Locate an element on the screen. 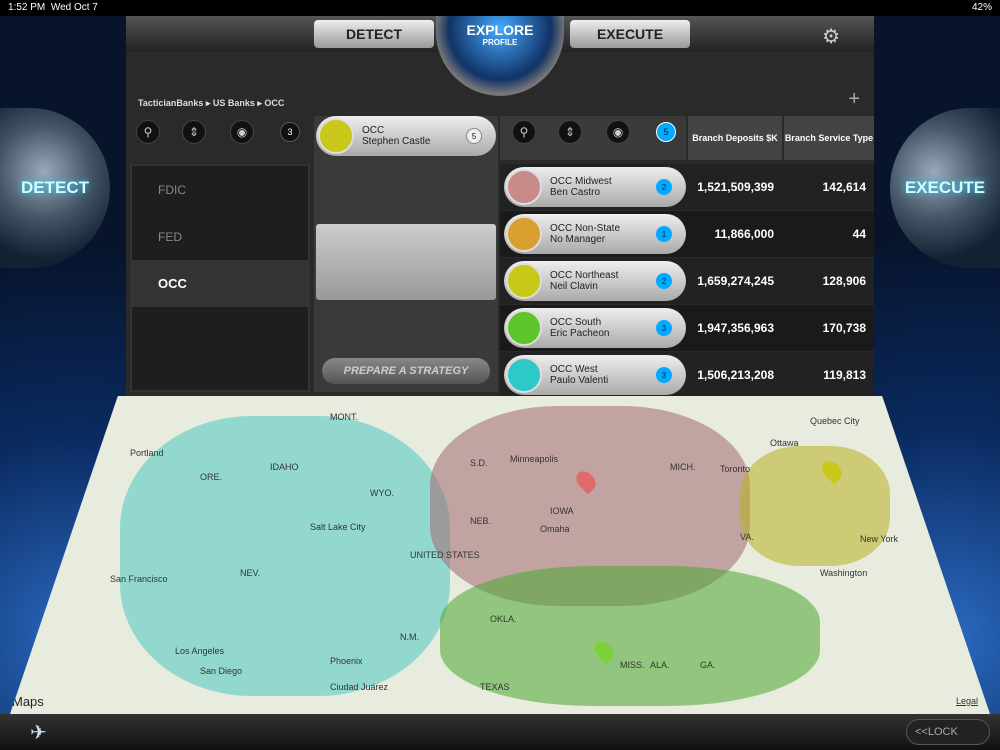 This screenshot has height=750, width=1000. map-label: Quebec City is located at coordinates (835, 421).